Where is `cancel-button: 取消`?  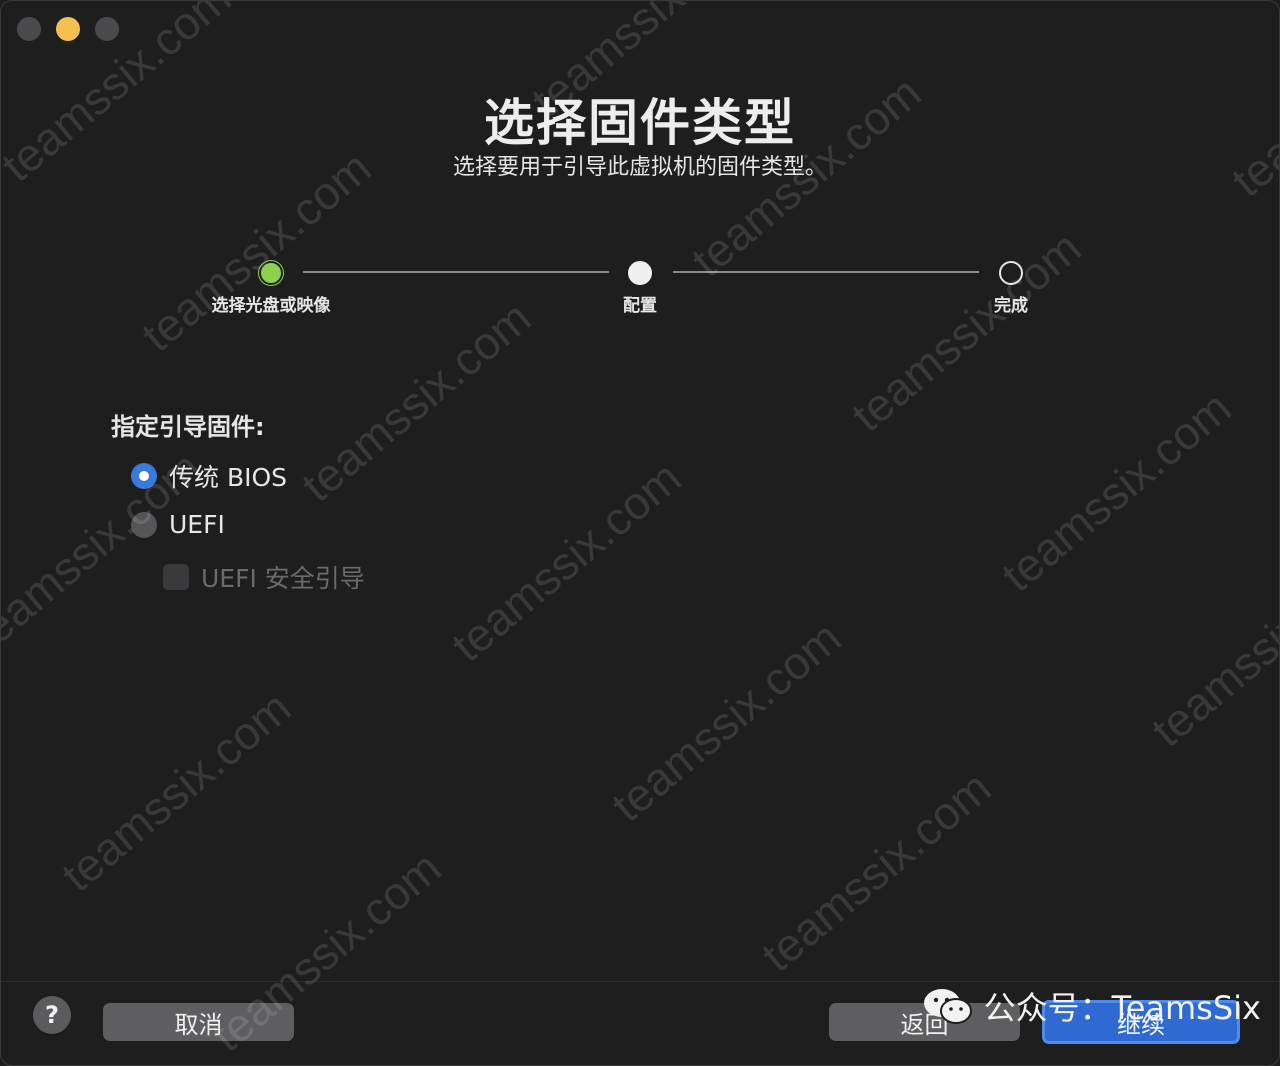 cancel-button: 取消 is located at coordinates (198, 1022).